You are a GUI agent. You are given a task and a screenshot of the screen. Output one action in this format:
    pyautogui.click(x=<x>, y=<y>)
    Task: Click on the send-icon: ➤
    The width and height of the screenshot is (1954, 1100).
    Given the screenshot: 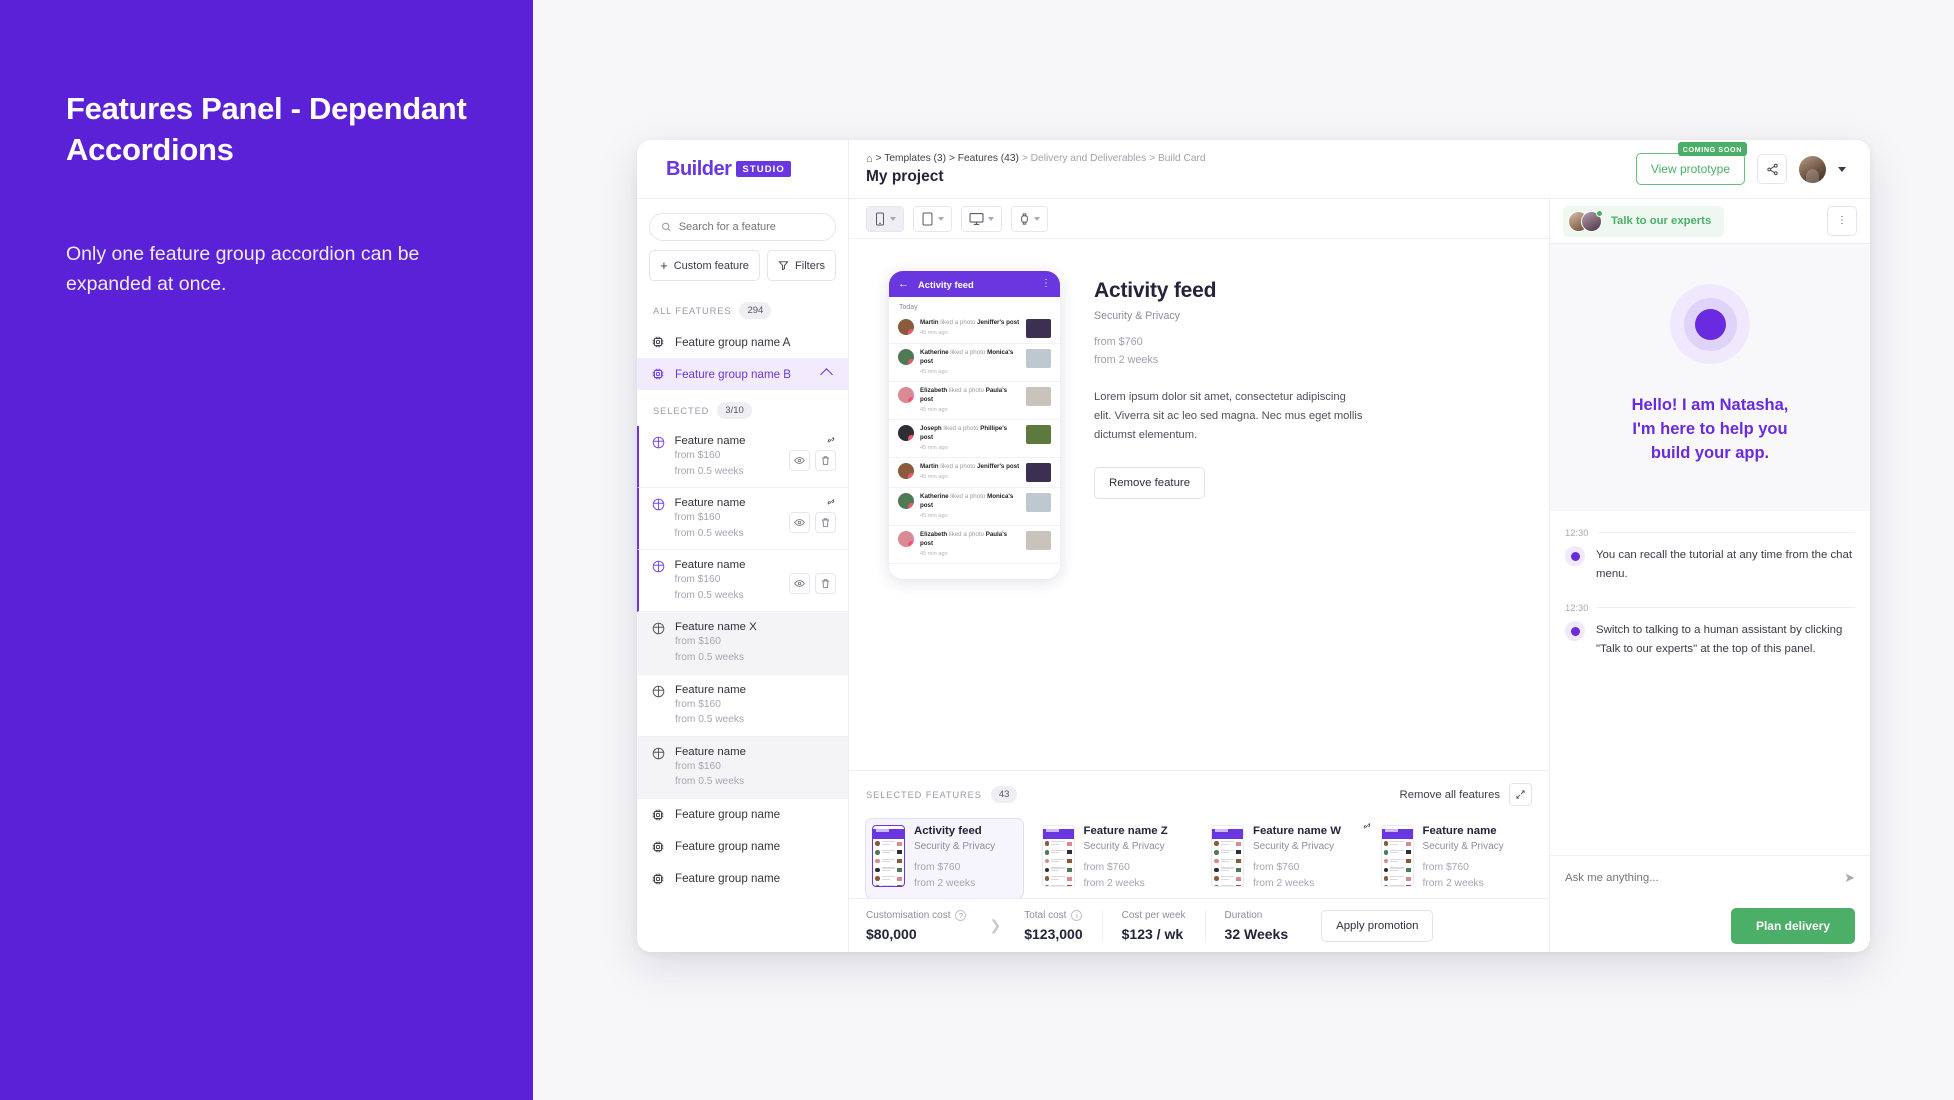 What is the action you would take?
    pyautogui.click(x=1849, y=878)
    